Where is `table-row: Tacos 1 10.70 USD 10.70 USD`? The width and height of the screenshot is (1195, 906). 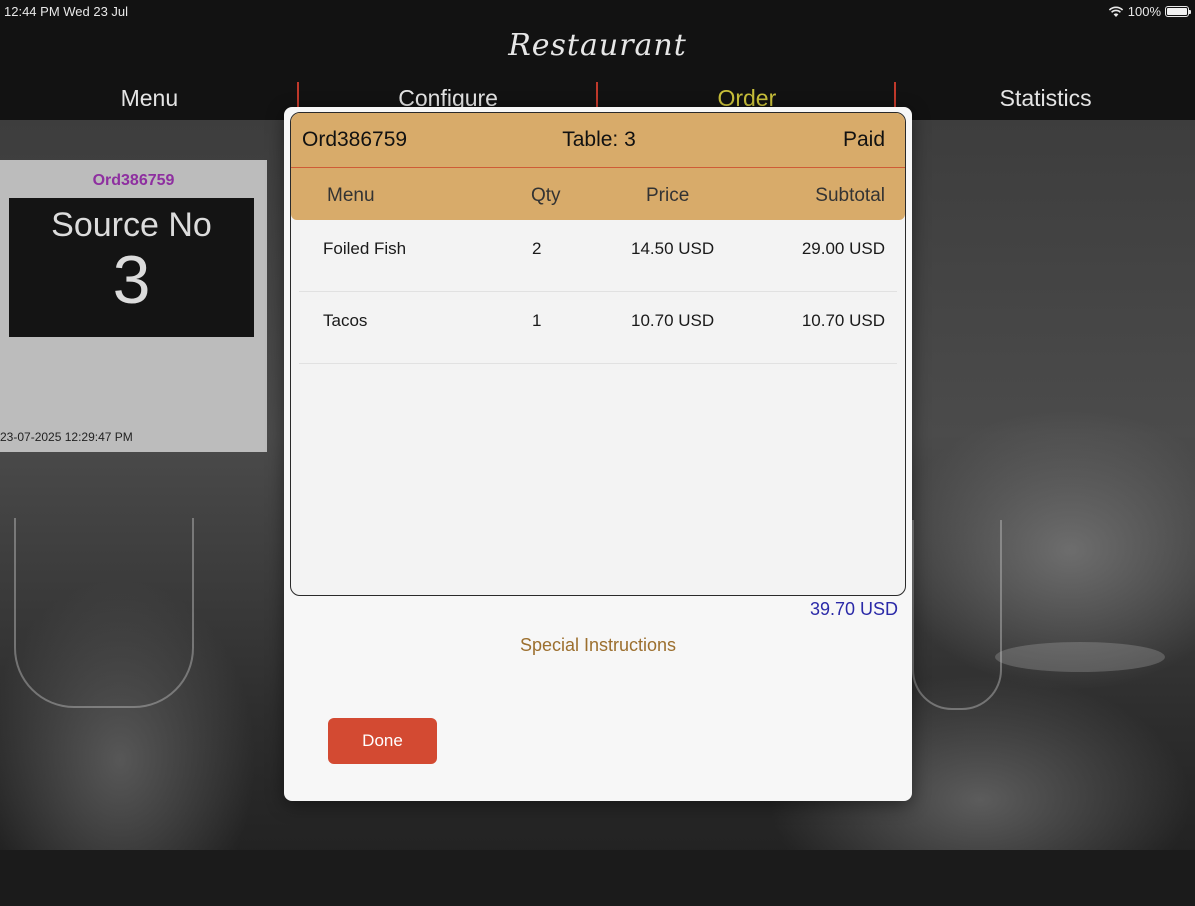 table-row: Tacos 1 10.70 USD 10.70 USD is located at coordinates (598, 328).